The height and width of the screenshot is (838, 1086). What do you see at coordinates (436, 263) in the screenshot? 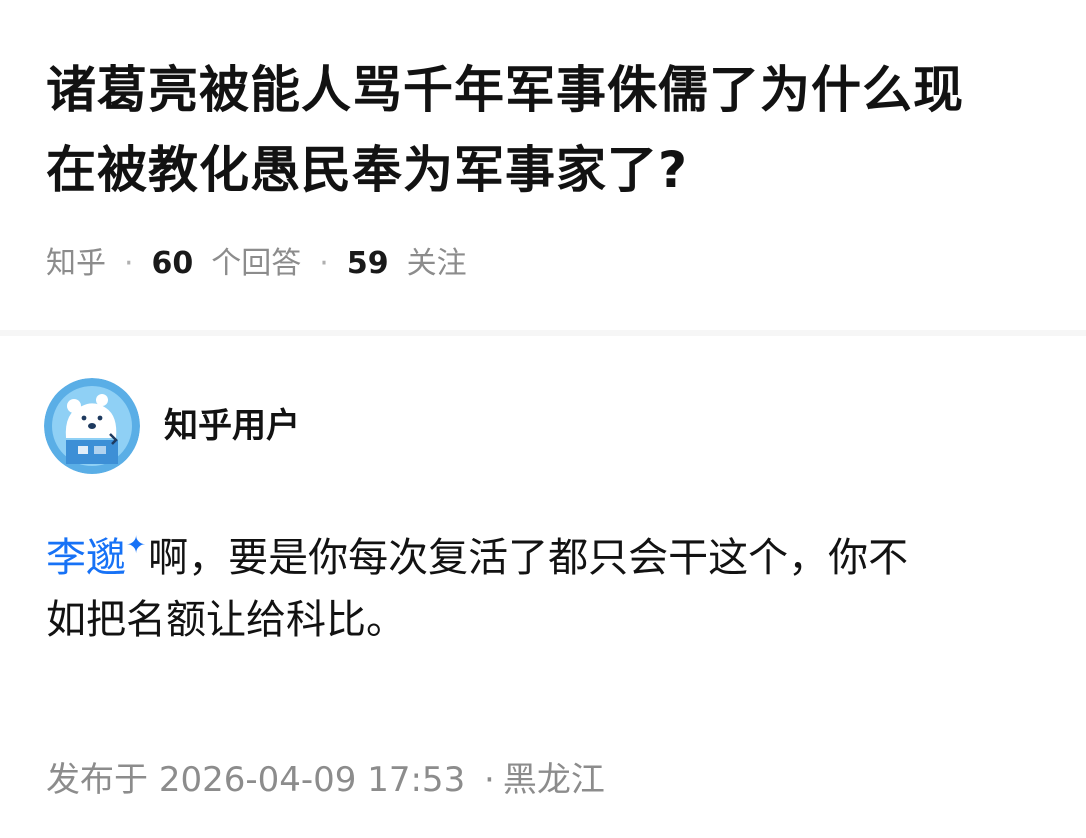
I see `follow-label: 关注` at bounding box center [436, 263].